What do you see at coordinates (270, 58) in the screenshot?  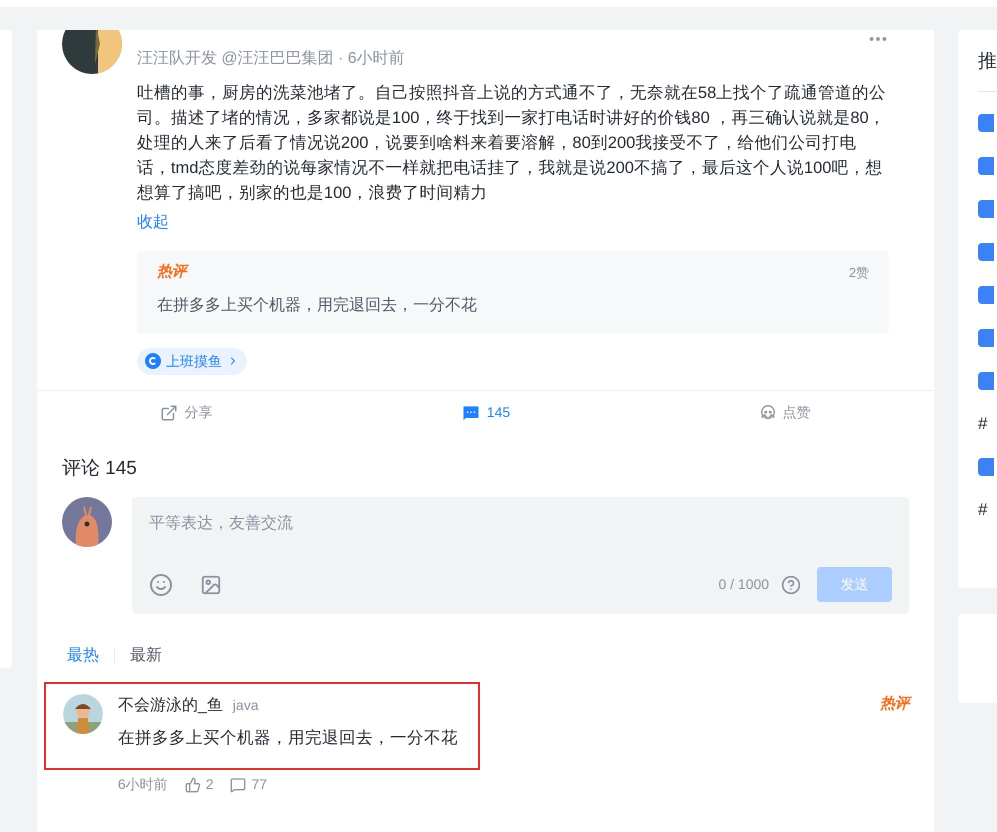 I see `author-meta: 汪汪队开发 @汪汪巴巴集团 · 6小时前` at bounding box center [270, 58].